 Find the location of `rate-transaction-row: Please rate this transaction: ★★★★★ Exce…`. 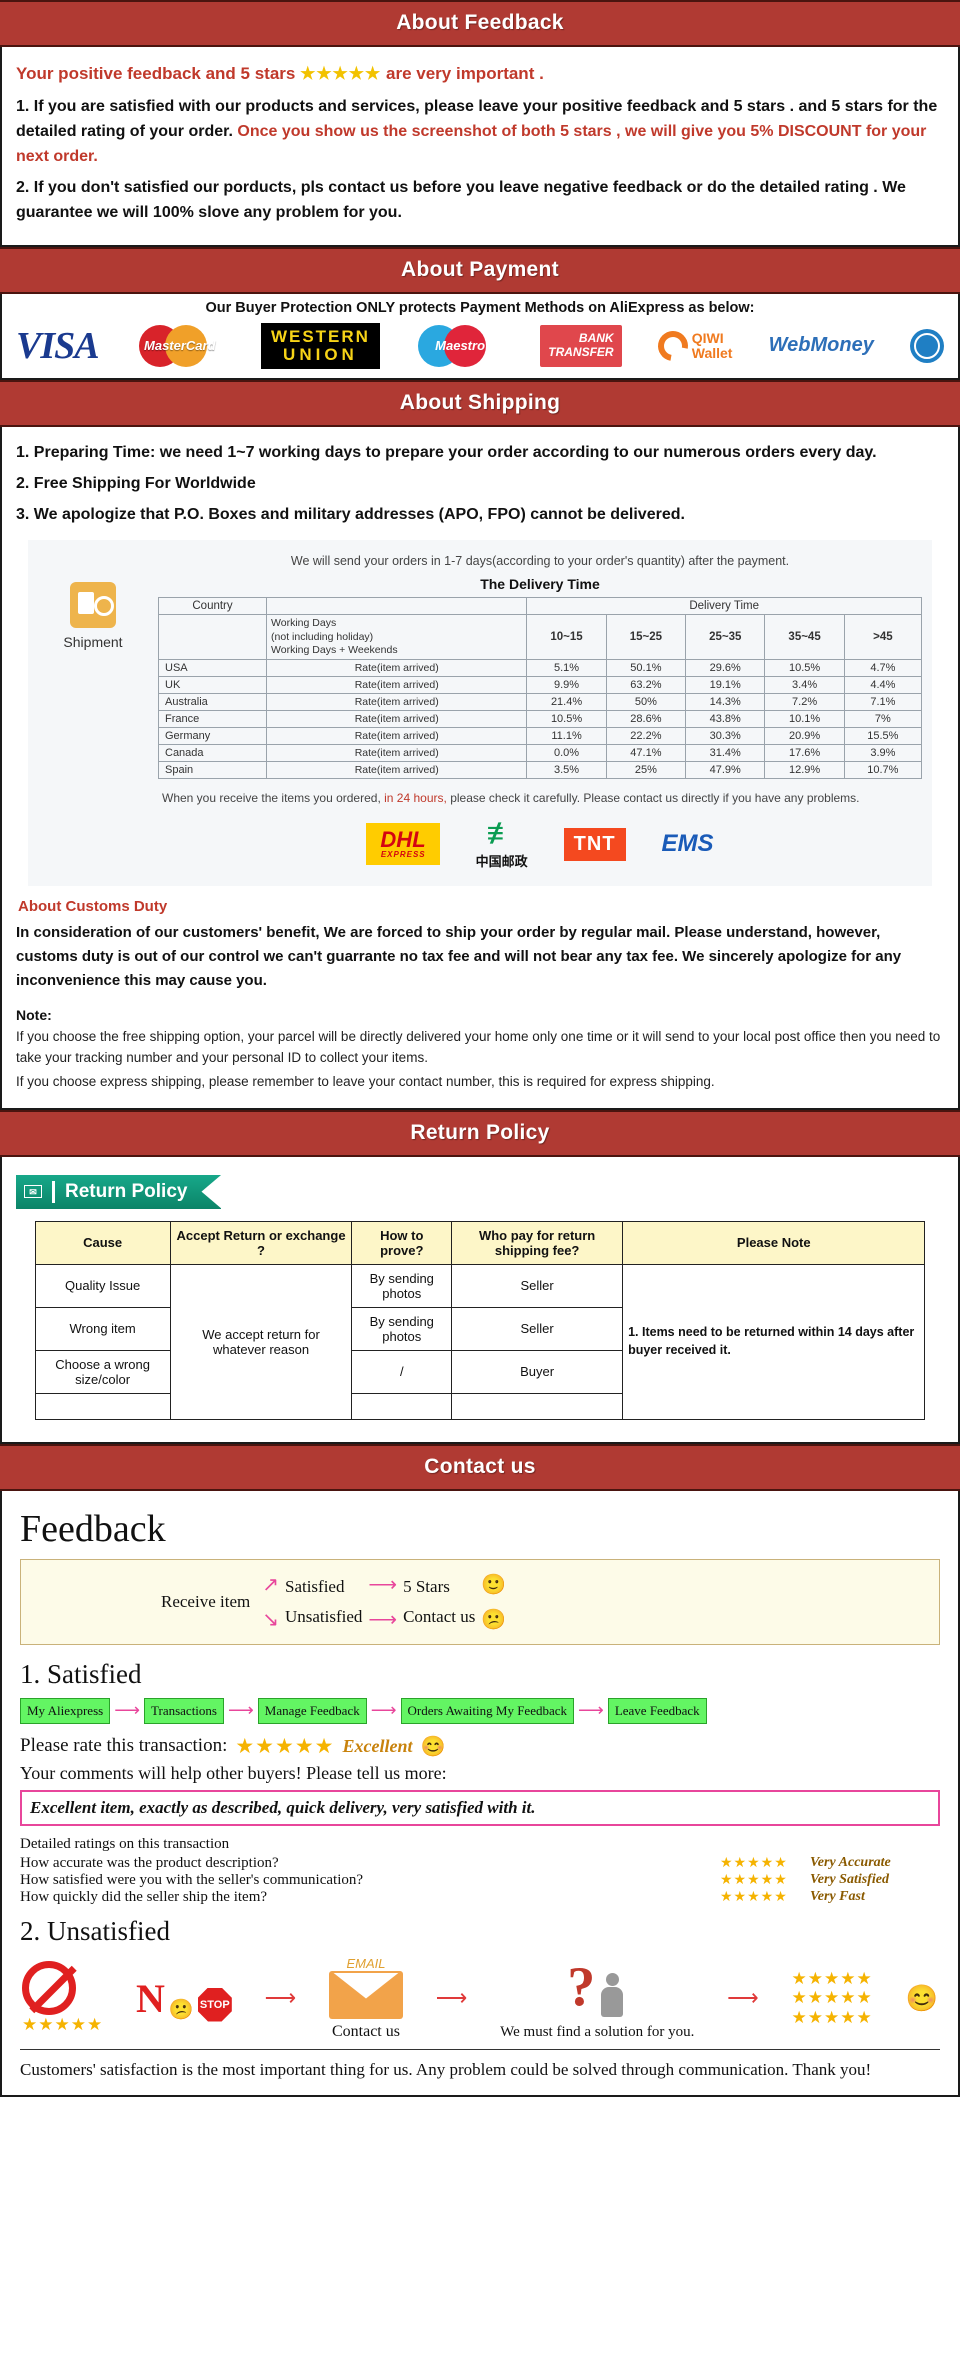

rate-transaction-row: Please rate this transaction: ★★★★★ Exce… is located at coordinates (480, 1746).